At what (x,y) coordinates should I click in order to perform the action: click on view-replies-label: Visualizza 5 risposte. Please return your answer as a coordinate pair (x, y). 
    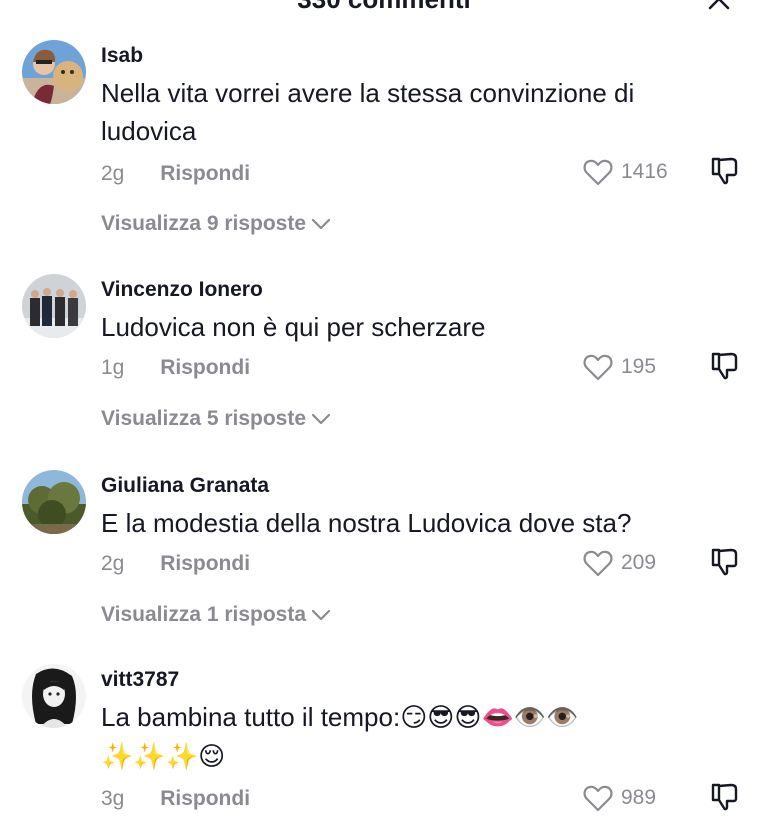
    Looking at the image, I should click on (204, 418).